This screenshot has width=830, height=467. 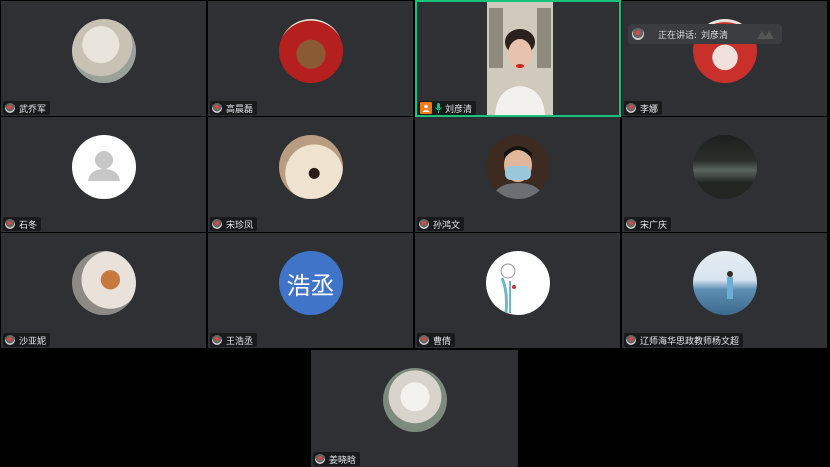 I want to click on nameplate: 高晨磊, so click(x=234, y=108).